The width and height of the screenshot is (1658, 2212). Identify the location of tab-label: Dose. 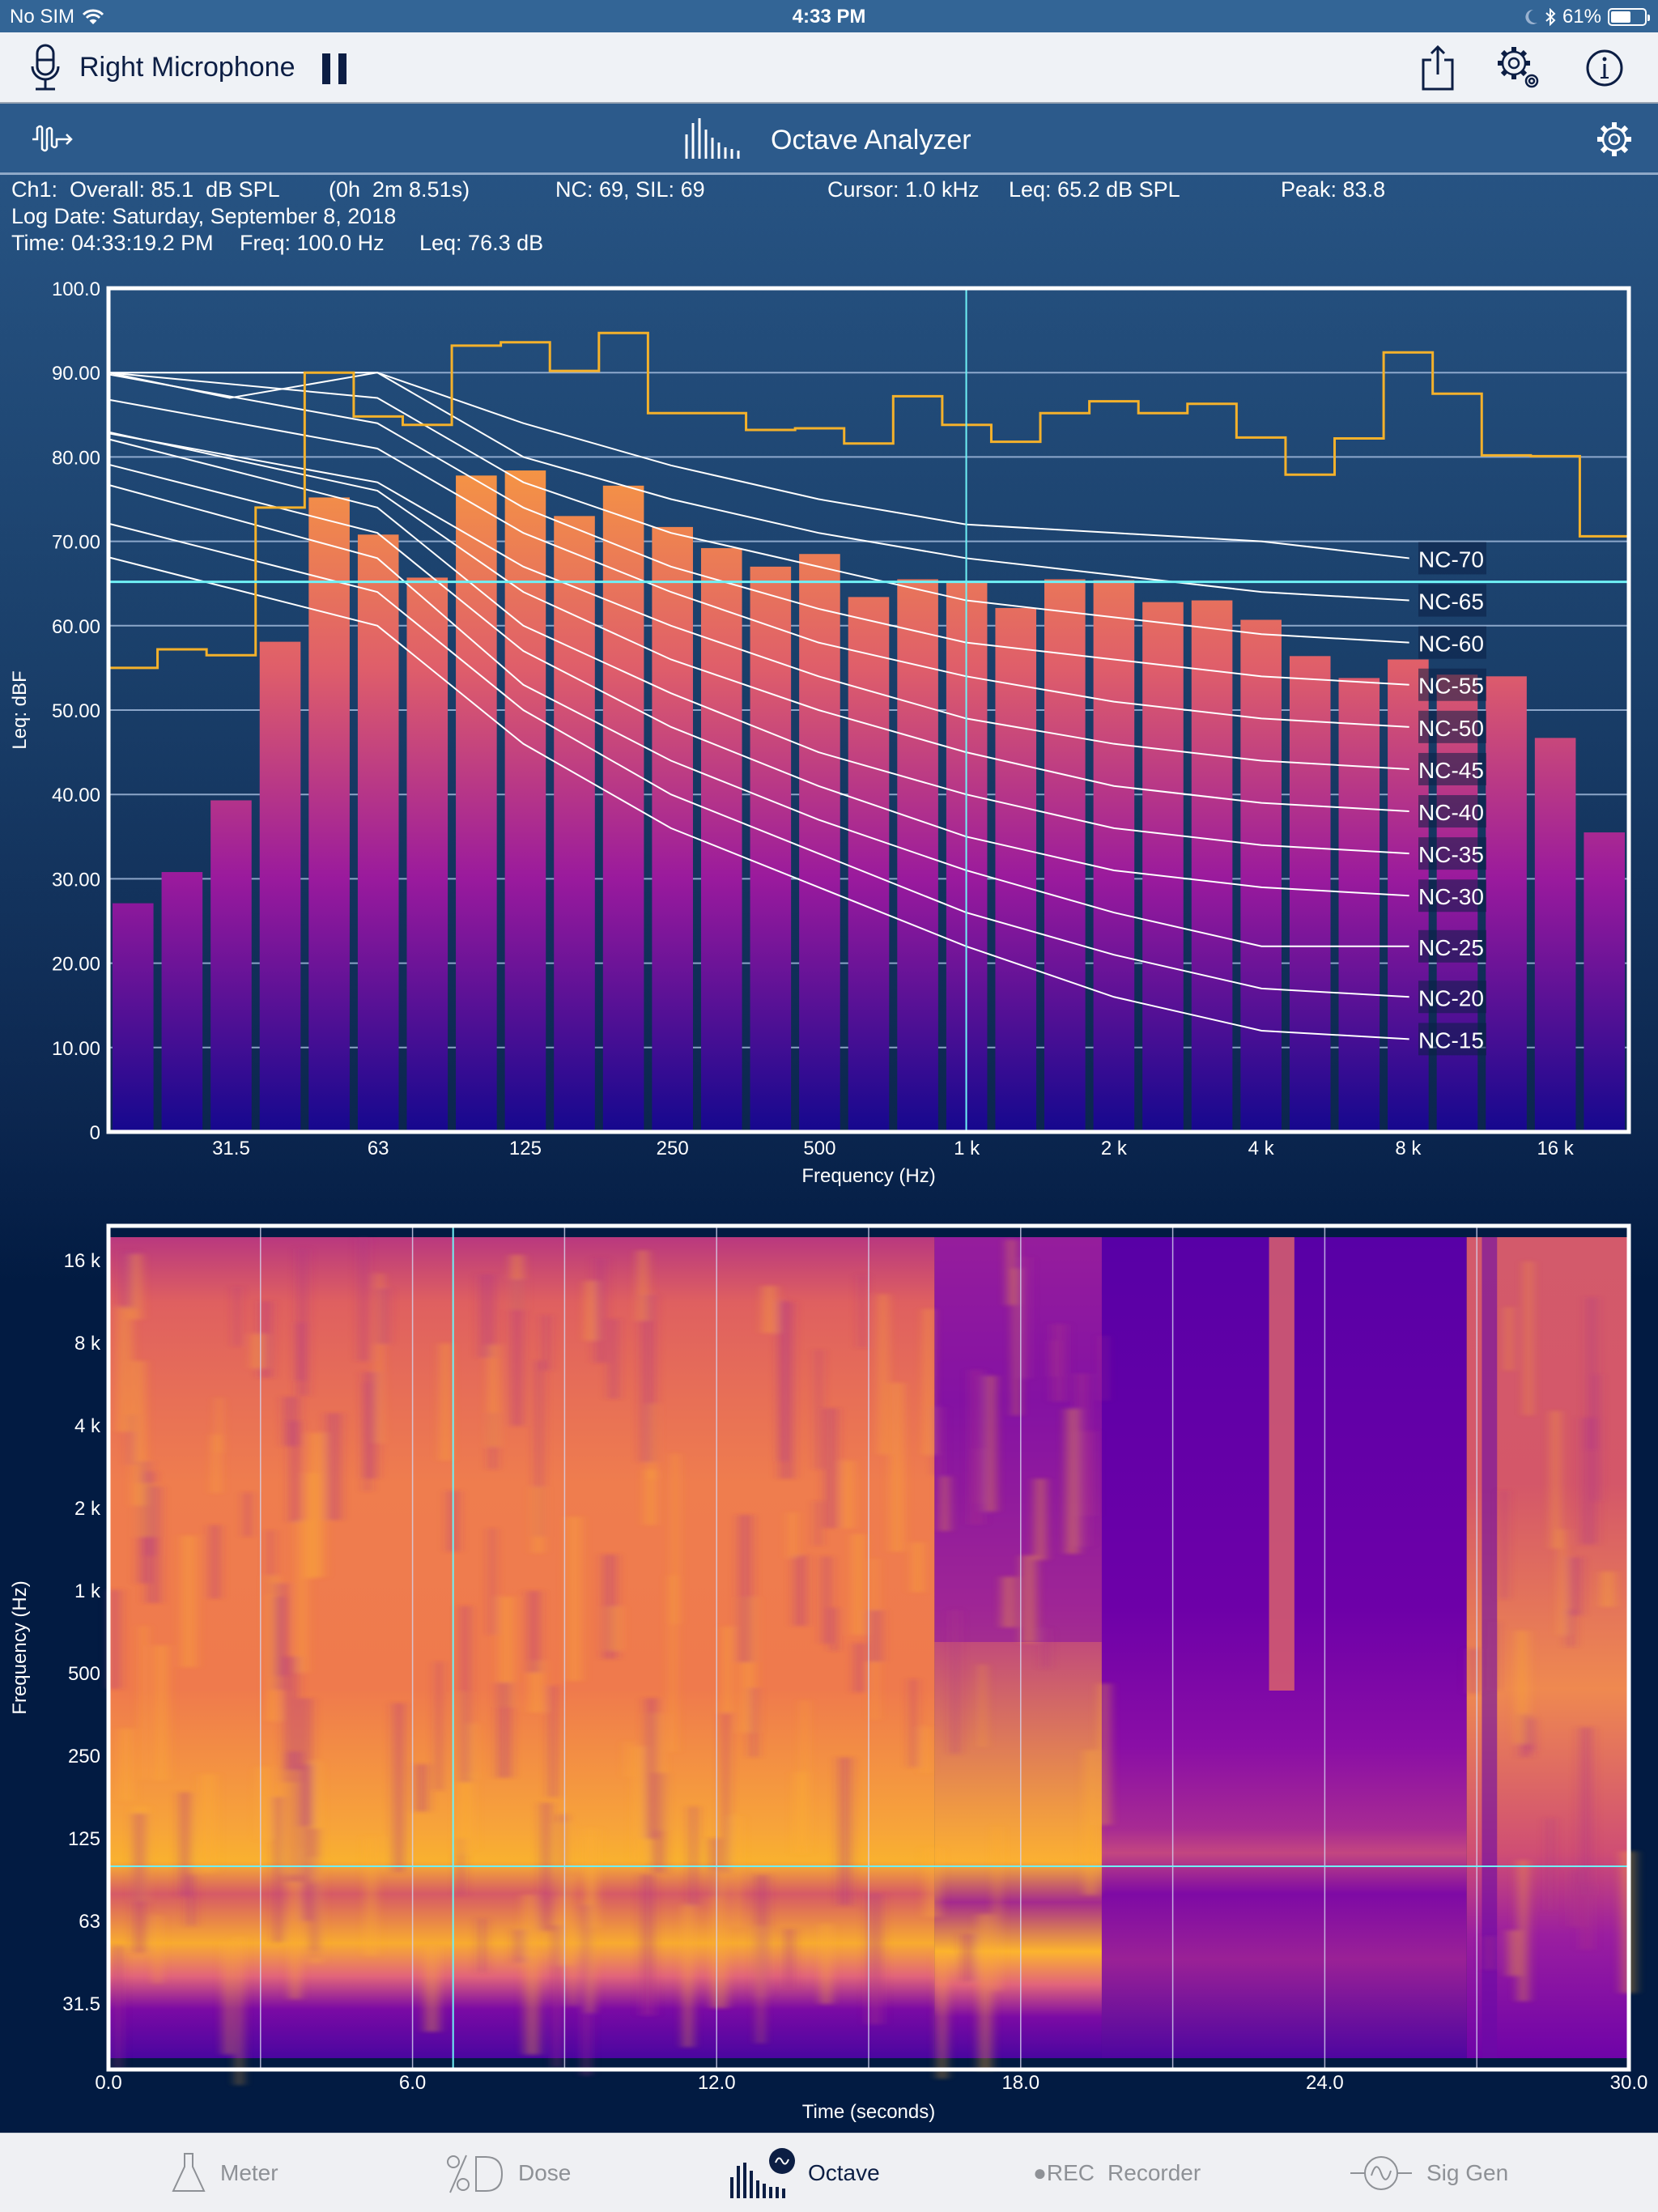
(545, 2172).